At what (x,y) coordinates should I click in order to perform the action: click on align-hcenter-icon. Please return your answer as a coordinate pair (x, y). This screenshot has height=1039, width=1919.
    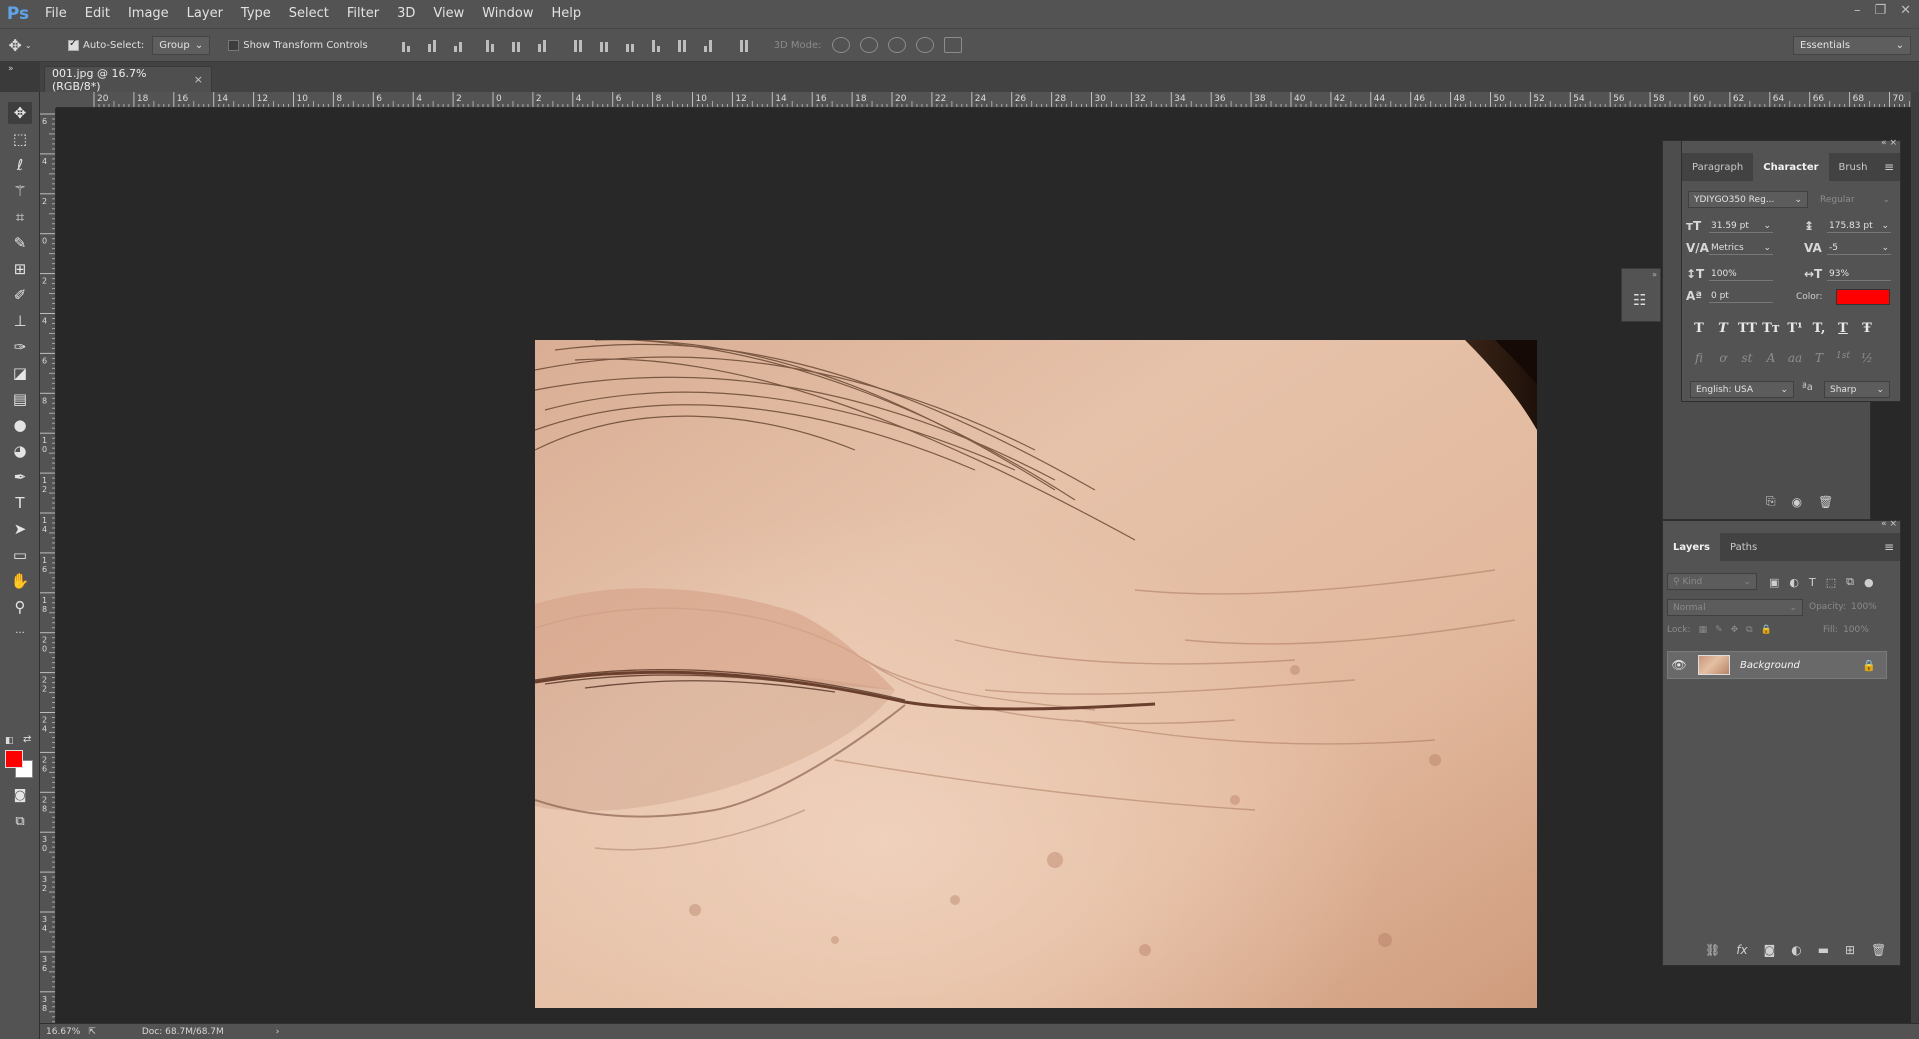
    Looking at the image, I should click on (516, 45).